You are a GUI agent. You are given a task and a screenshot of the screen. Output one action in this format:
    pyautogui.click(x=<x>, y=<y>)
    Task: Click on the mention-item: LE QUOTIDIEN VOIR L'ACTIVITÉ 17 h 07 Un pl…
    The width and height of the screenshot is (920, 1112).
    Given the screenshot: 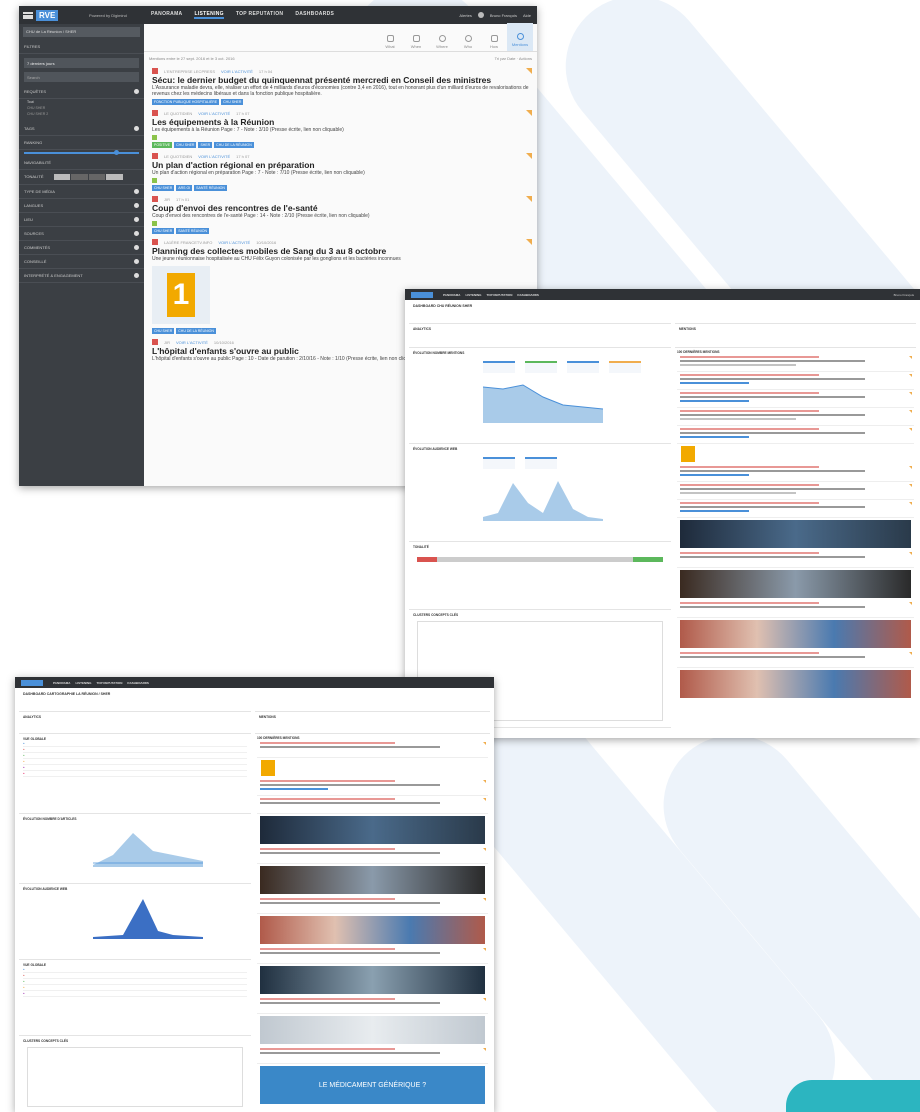 What is the action you would take?
    pyautogui.click(x=342, y=172)
    